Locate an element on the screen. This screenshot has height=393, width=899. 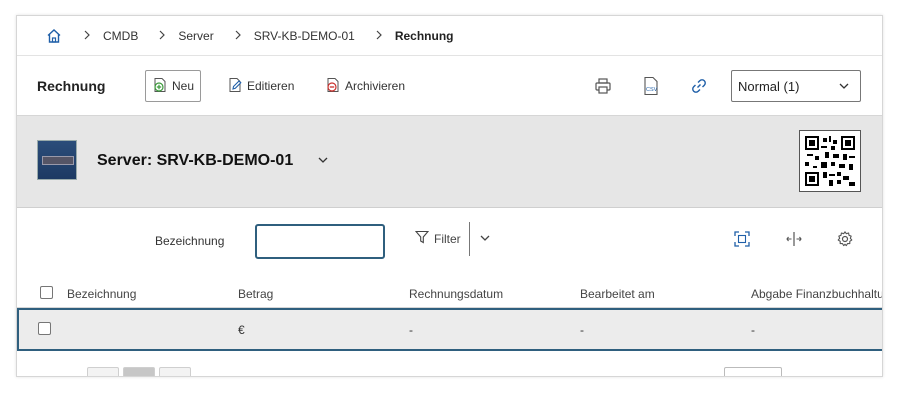
filter-button: Filter is located at coordinates (437, 238).